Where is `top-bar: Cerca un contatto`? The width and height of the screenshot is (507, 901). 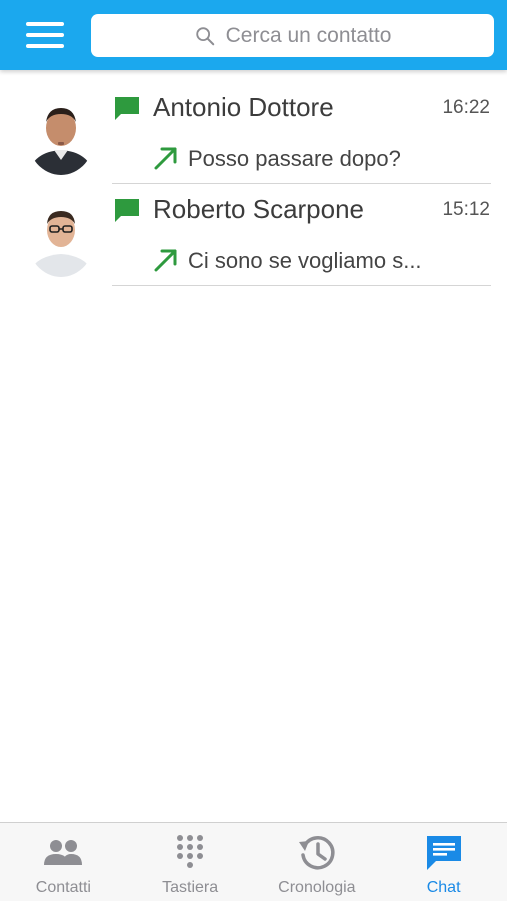 top-bar: Cerca un contatto is located at coordinates (253, 35).